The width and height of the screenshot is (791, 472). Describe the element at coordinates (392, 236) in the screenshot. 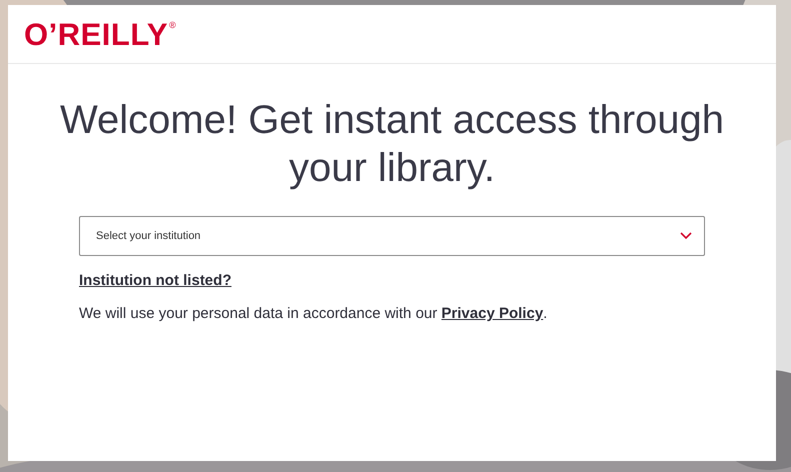

I see `institution-select: Select your institution` at that location.